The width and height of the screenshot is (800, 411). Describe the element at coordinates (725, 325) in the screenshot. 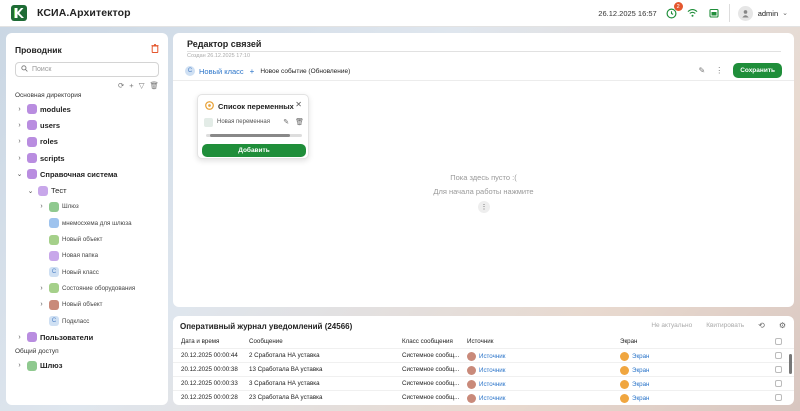

I see `acknowledge-button: Квитировать` at that location.